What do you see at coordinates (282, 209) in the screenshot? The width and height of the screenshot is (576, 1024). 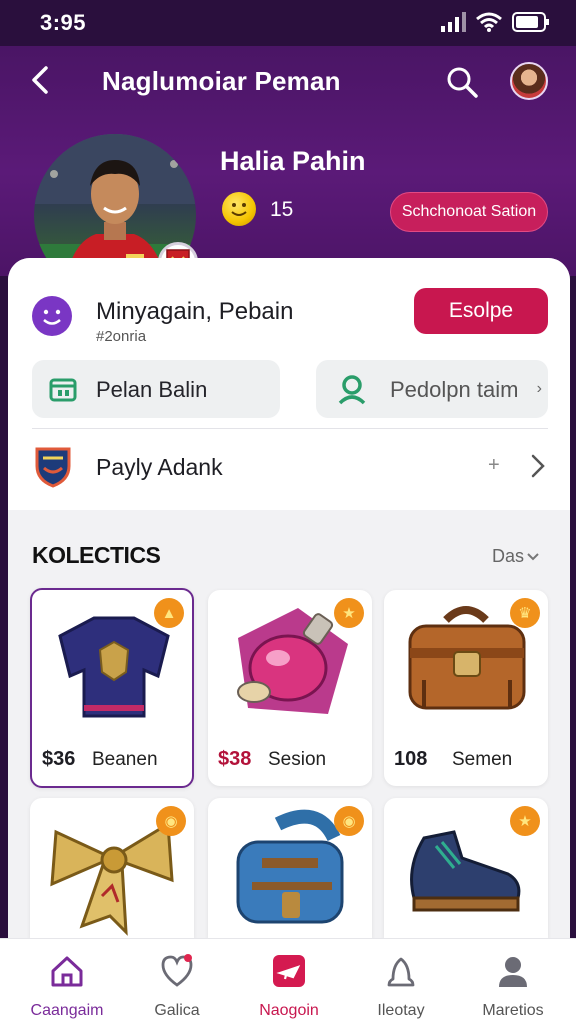 I see `coin-count: 15` at bounding box center [282, 209].